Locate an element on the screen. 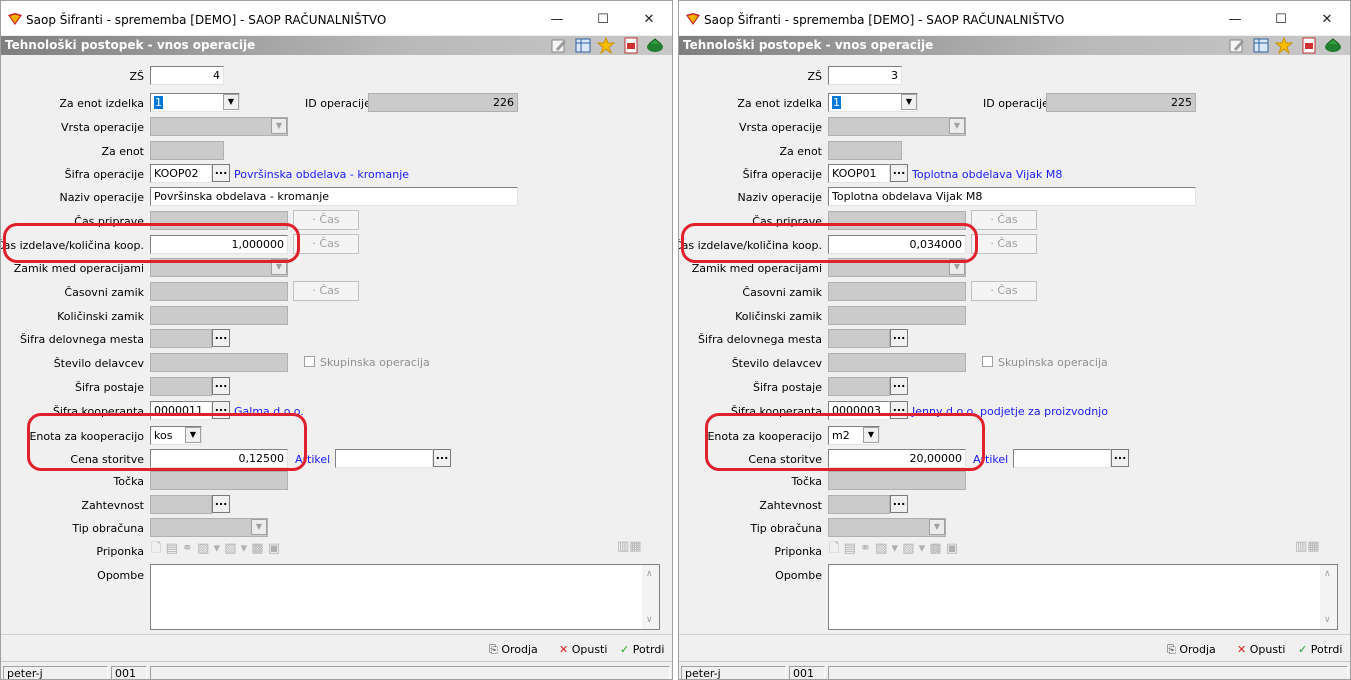 The height and width of the screenshot is (680, 1351). sifra-operacije-field: KOOP01 is located at coordinates (859, 173).